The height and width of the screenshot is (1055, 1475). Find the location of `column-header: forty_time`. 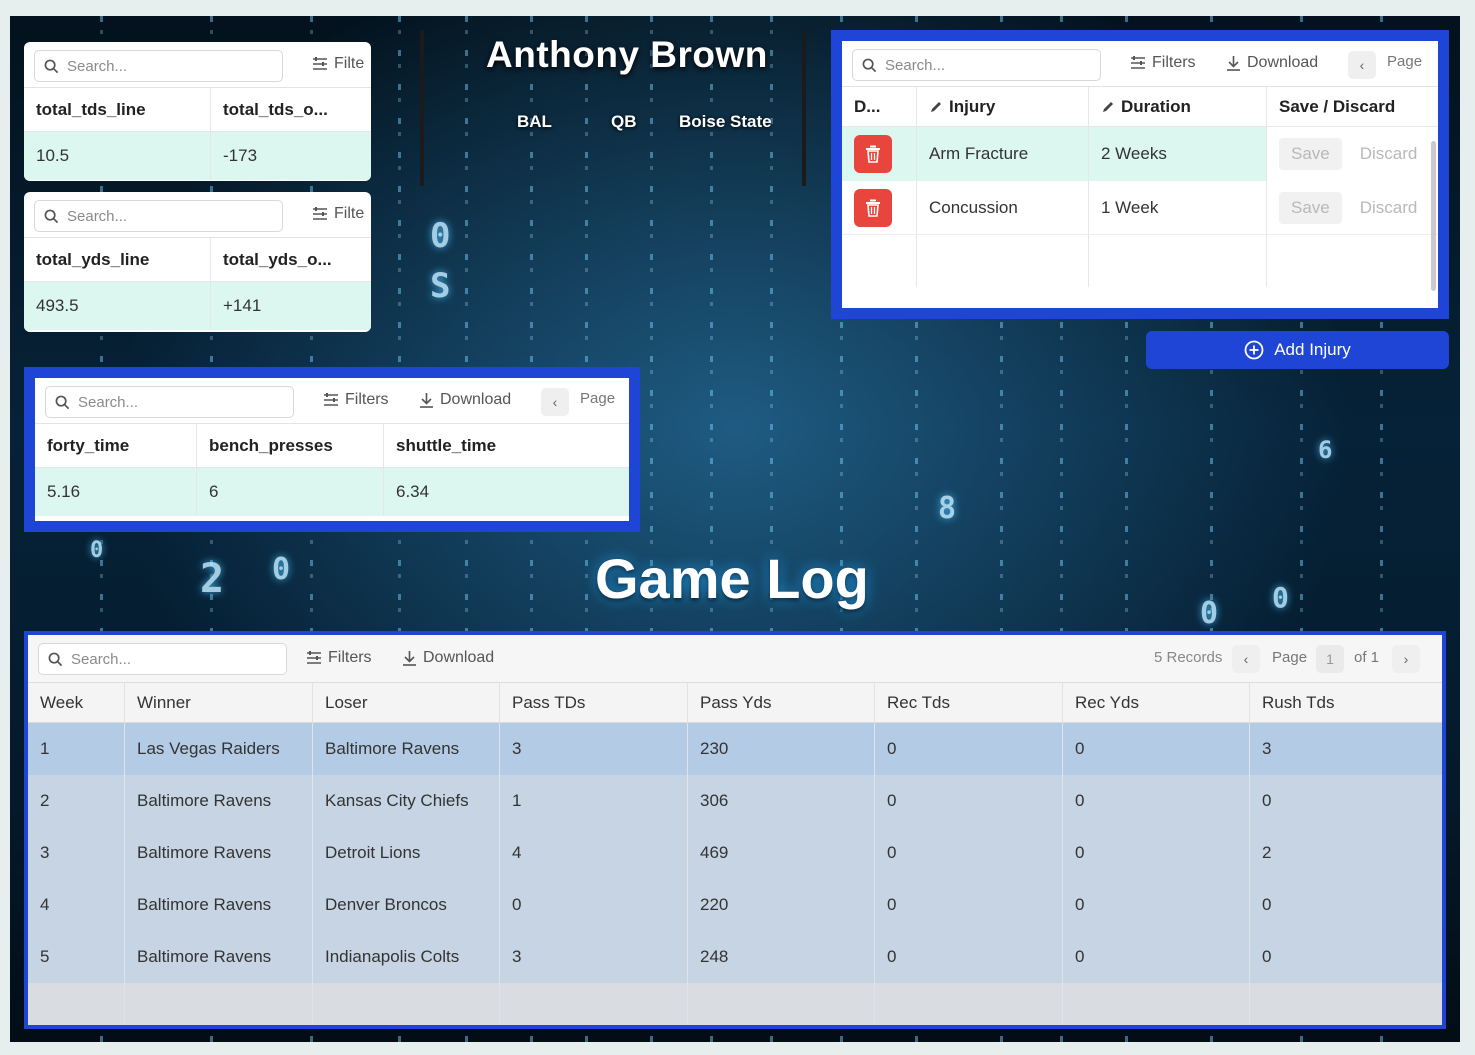

column-header: forty_time is located at coordinates (116, 445).